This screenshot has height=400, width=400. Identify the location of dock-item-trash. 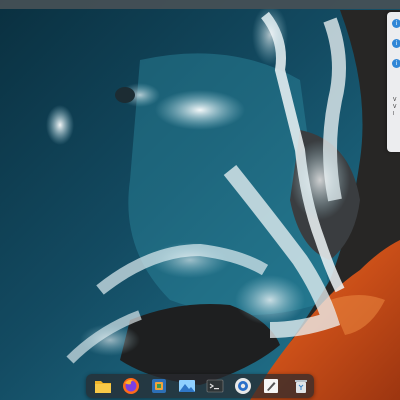
(301, 386).